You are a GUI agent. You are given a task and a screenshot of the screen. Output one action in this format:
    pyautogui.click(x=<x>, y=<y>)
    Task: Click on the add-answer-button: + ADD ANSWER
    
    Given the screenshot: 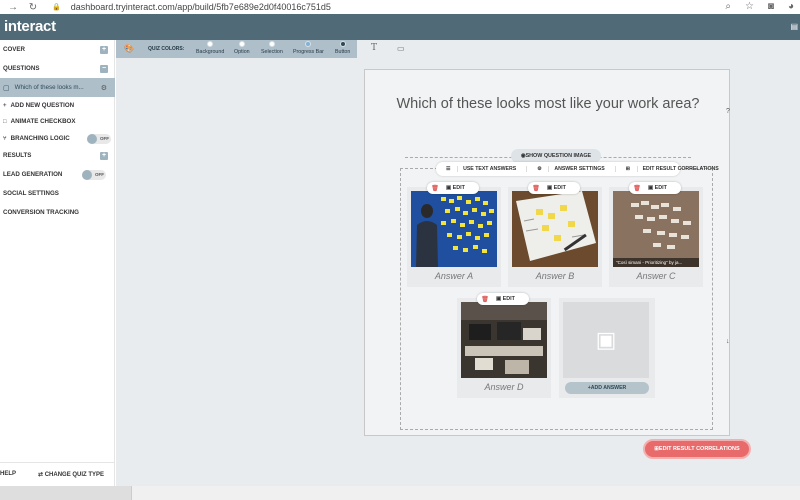 What is the action you would take?
    pyautogui.click(x=607, y=388)
    